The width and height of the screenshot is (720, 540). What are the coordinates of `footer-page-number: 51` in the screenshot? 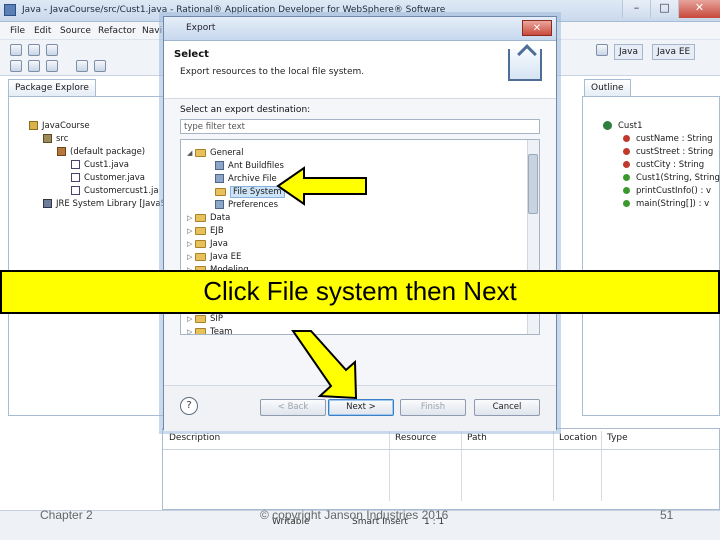 It's located at (667, 515).